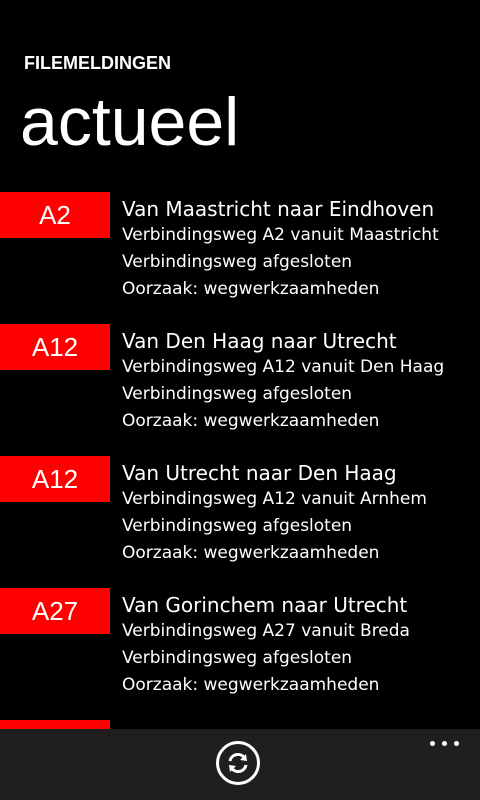 This screenshot has height=800, width=480. What do you see at coordinates (274, 499) in the screenshot?
I see `item-line: Verbindingsweg A12 vanuit Arnhem` at bounding box center [274, 499].